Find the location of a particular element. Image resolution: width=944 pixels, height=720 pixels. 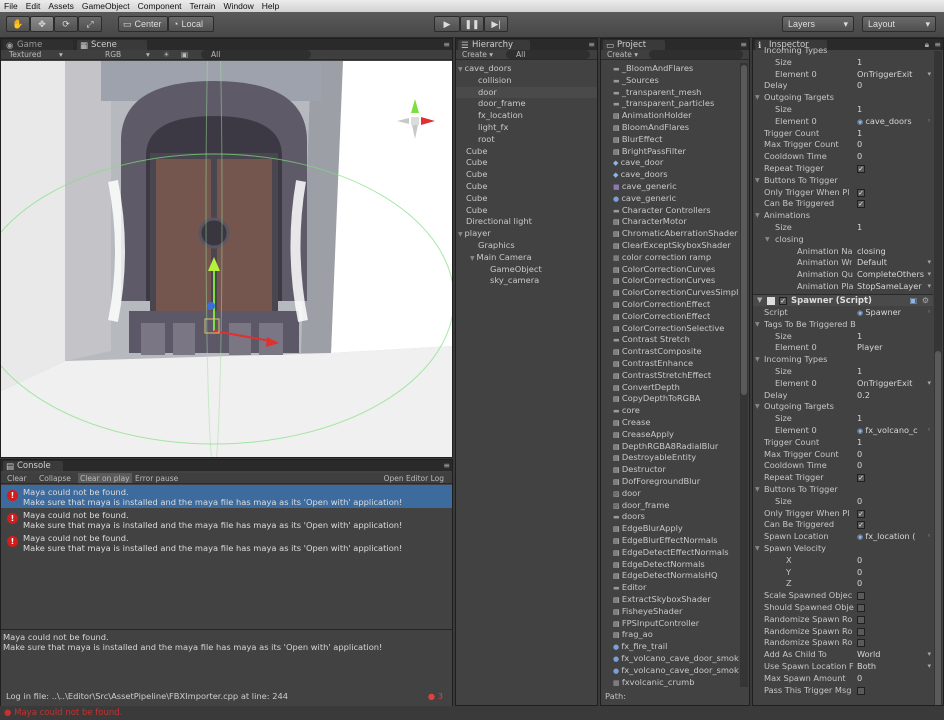

scene-search-input: All is located at coordinates (256, 54).